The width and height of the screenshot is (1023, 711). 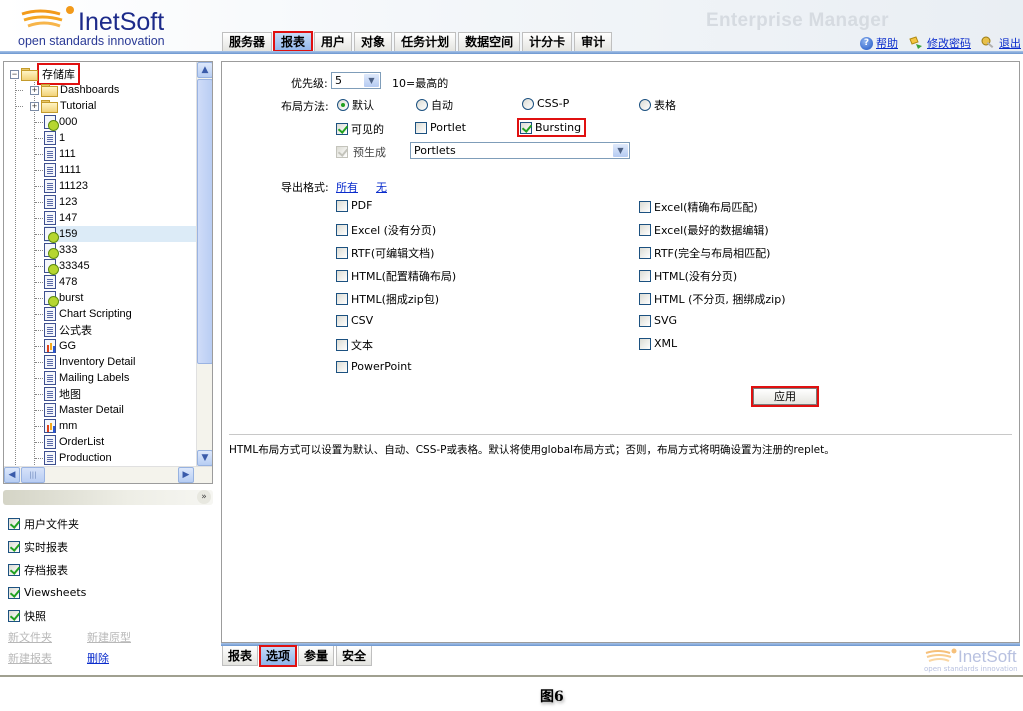 What do you see at coordinates (440, 127) in the screenshot?
I see `portlet-checkbox: Portlet` at bounding box center [440, 127].